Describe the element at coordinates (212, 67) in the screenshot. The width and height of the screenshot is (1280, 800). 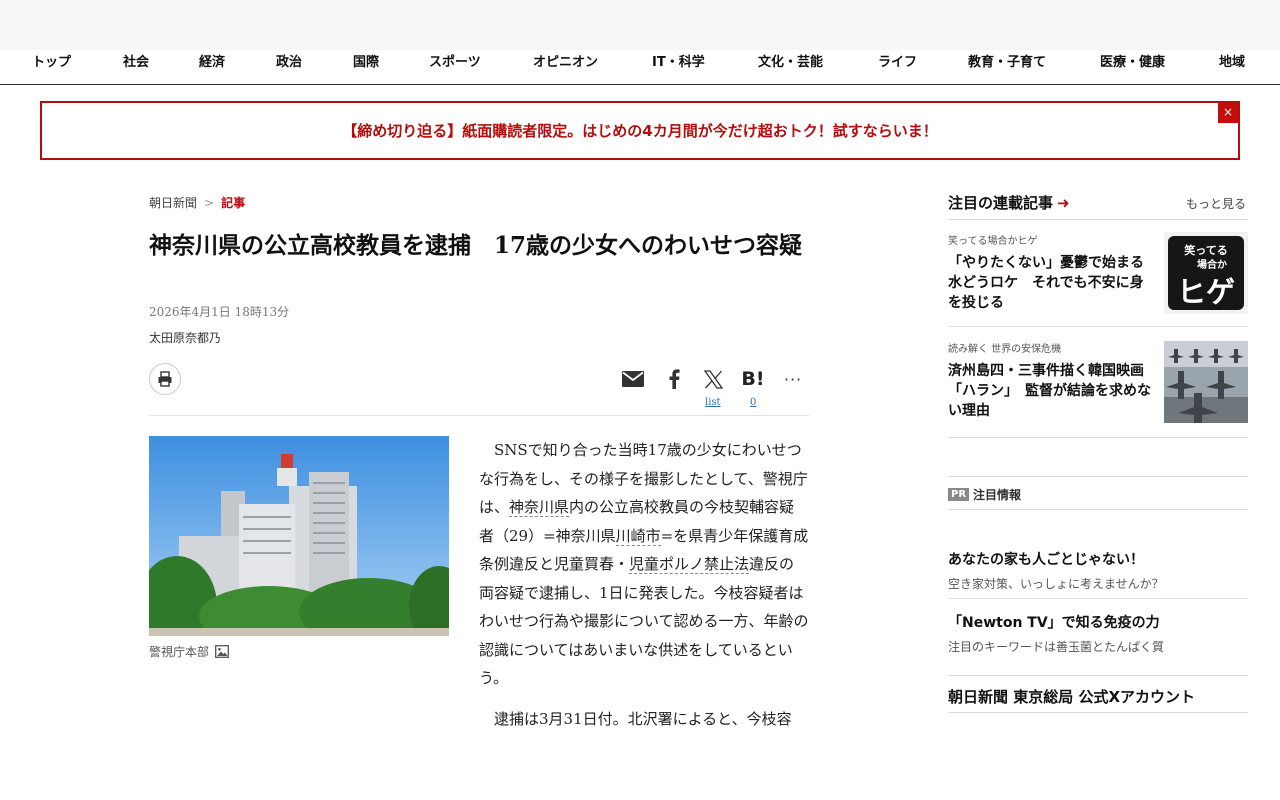
I see `nav-economy: 経済` at that location.